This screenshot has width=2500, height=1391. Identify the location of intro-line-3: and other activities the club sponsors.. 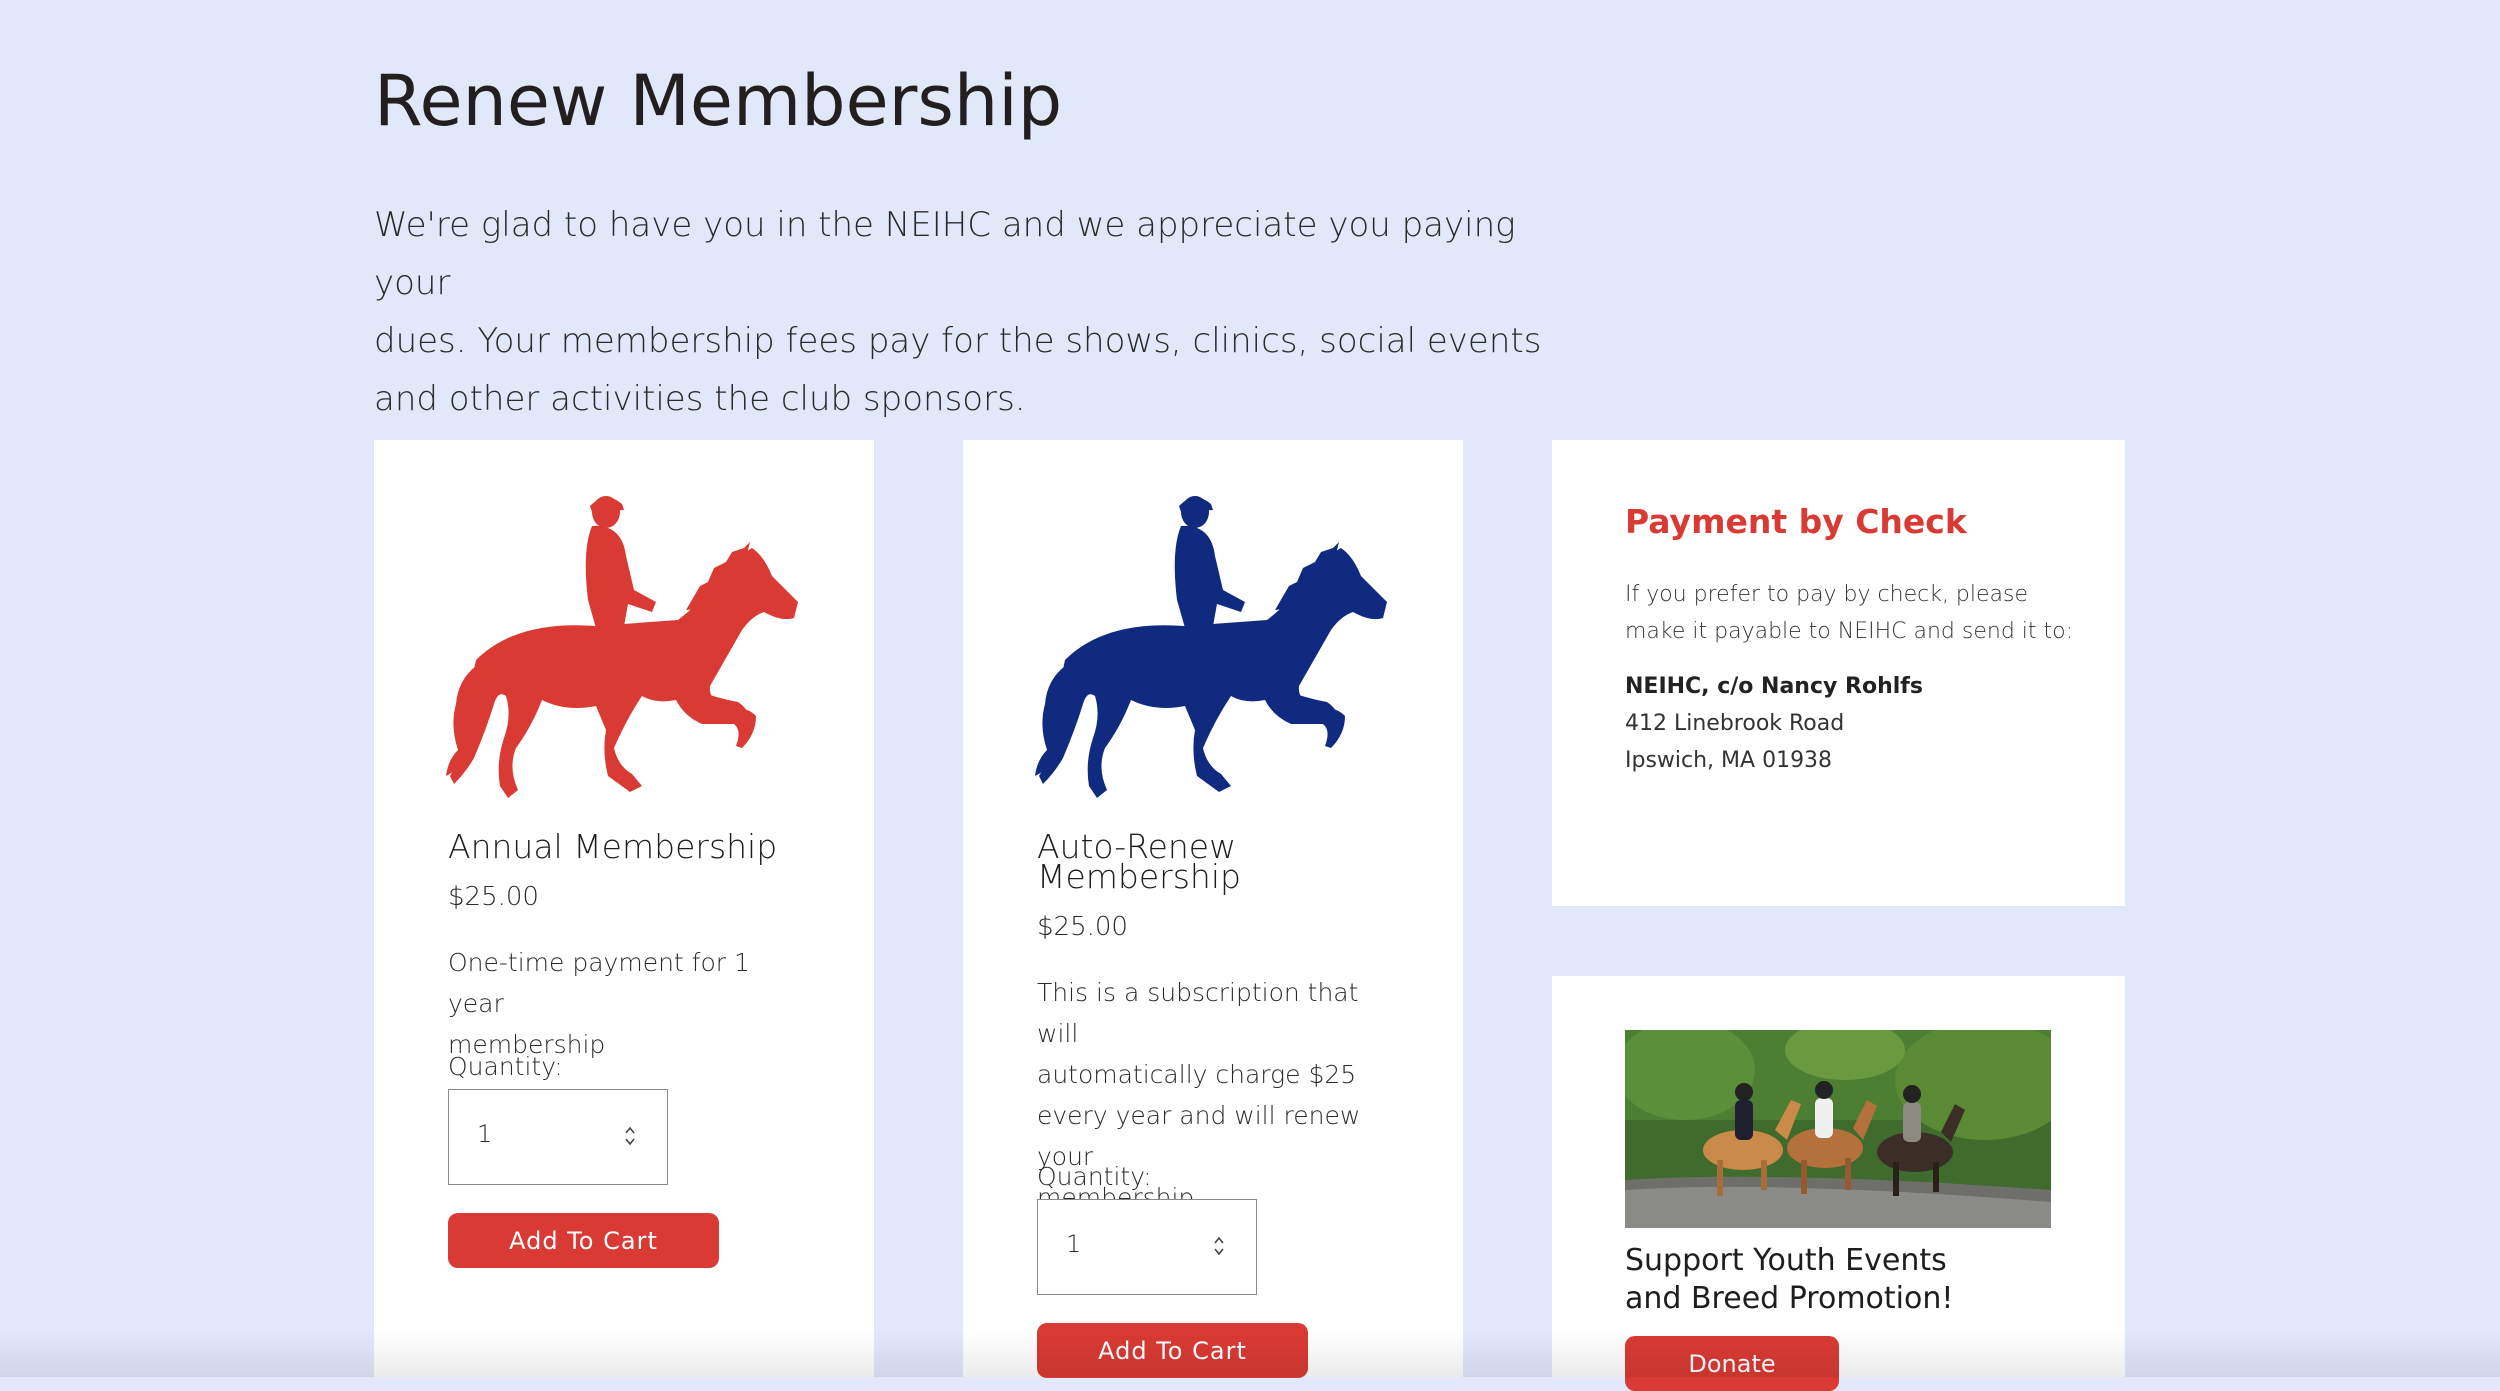
(700, 399).